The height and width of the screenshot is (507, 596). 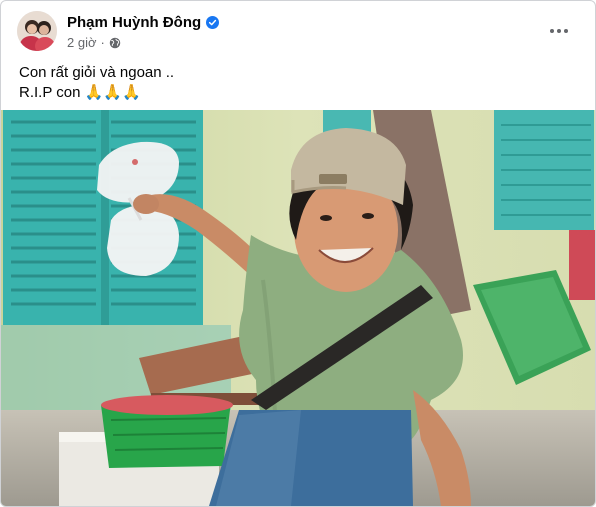 What do you see at coordinates (115, 43) in the screenshot?
I see `globe-icon` at bounding box center [115, 43].